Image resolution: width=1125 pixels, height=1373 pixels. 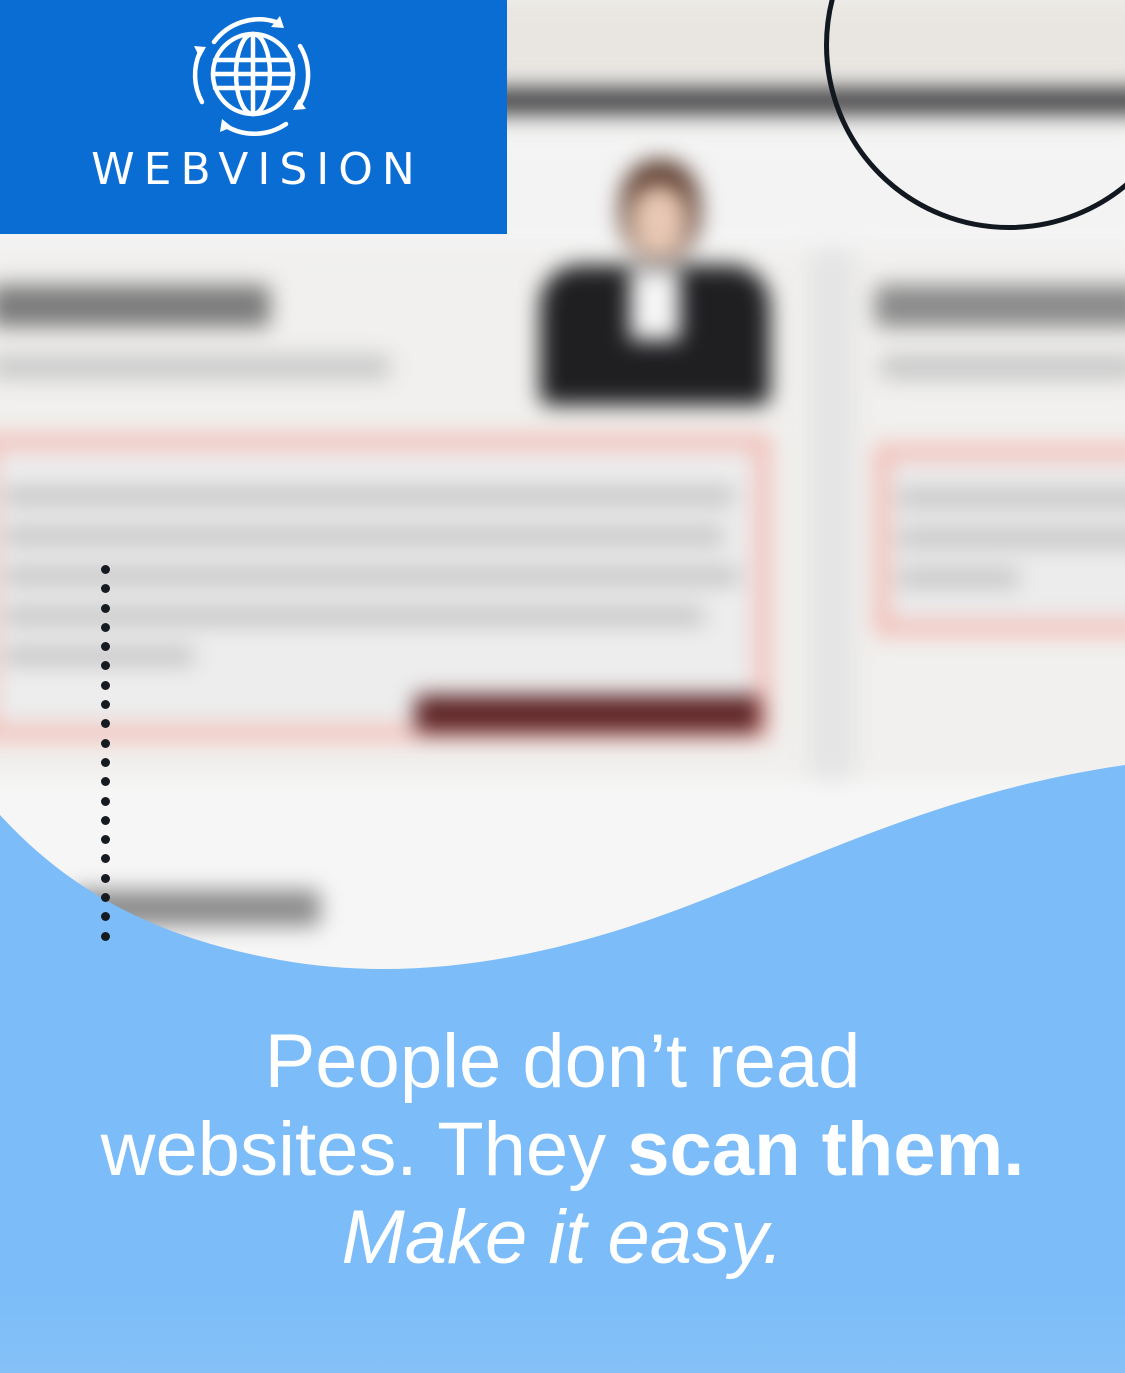 What do you see at coordinates (251, 76) in the screenshot?
I see `globe-with-circular-arrows-icon` at bounding box center [251, 76].